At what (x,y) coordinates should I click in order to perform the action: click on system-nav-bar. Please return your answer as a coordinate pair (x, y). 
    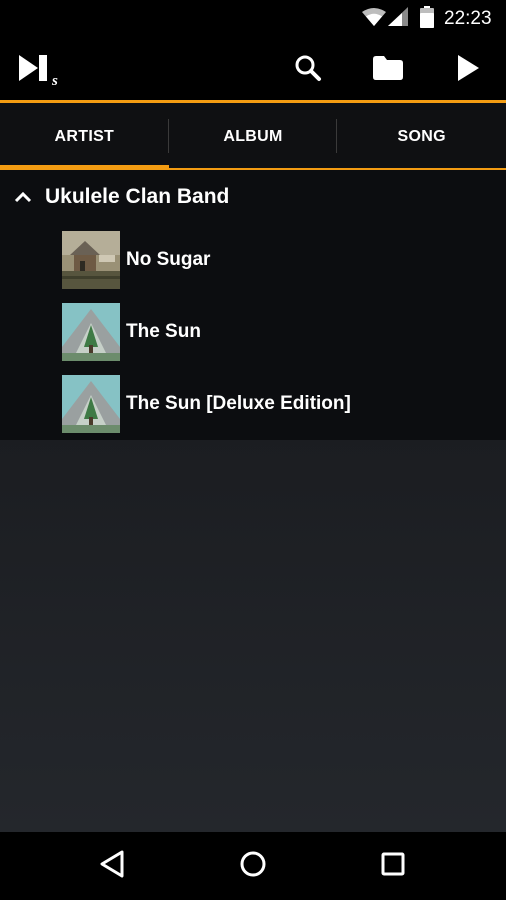
    Looking at the image, I should click on (253, 866).